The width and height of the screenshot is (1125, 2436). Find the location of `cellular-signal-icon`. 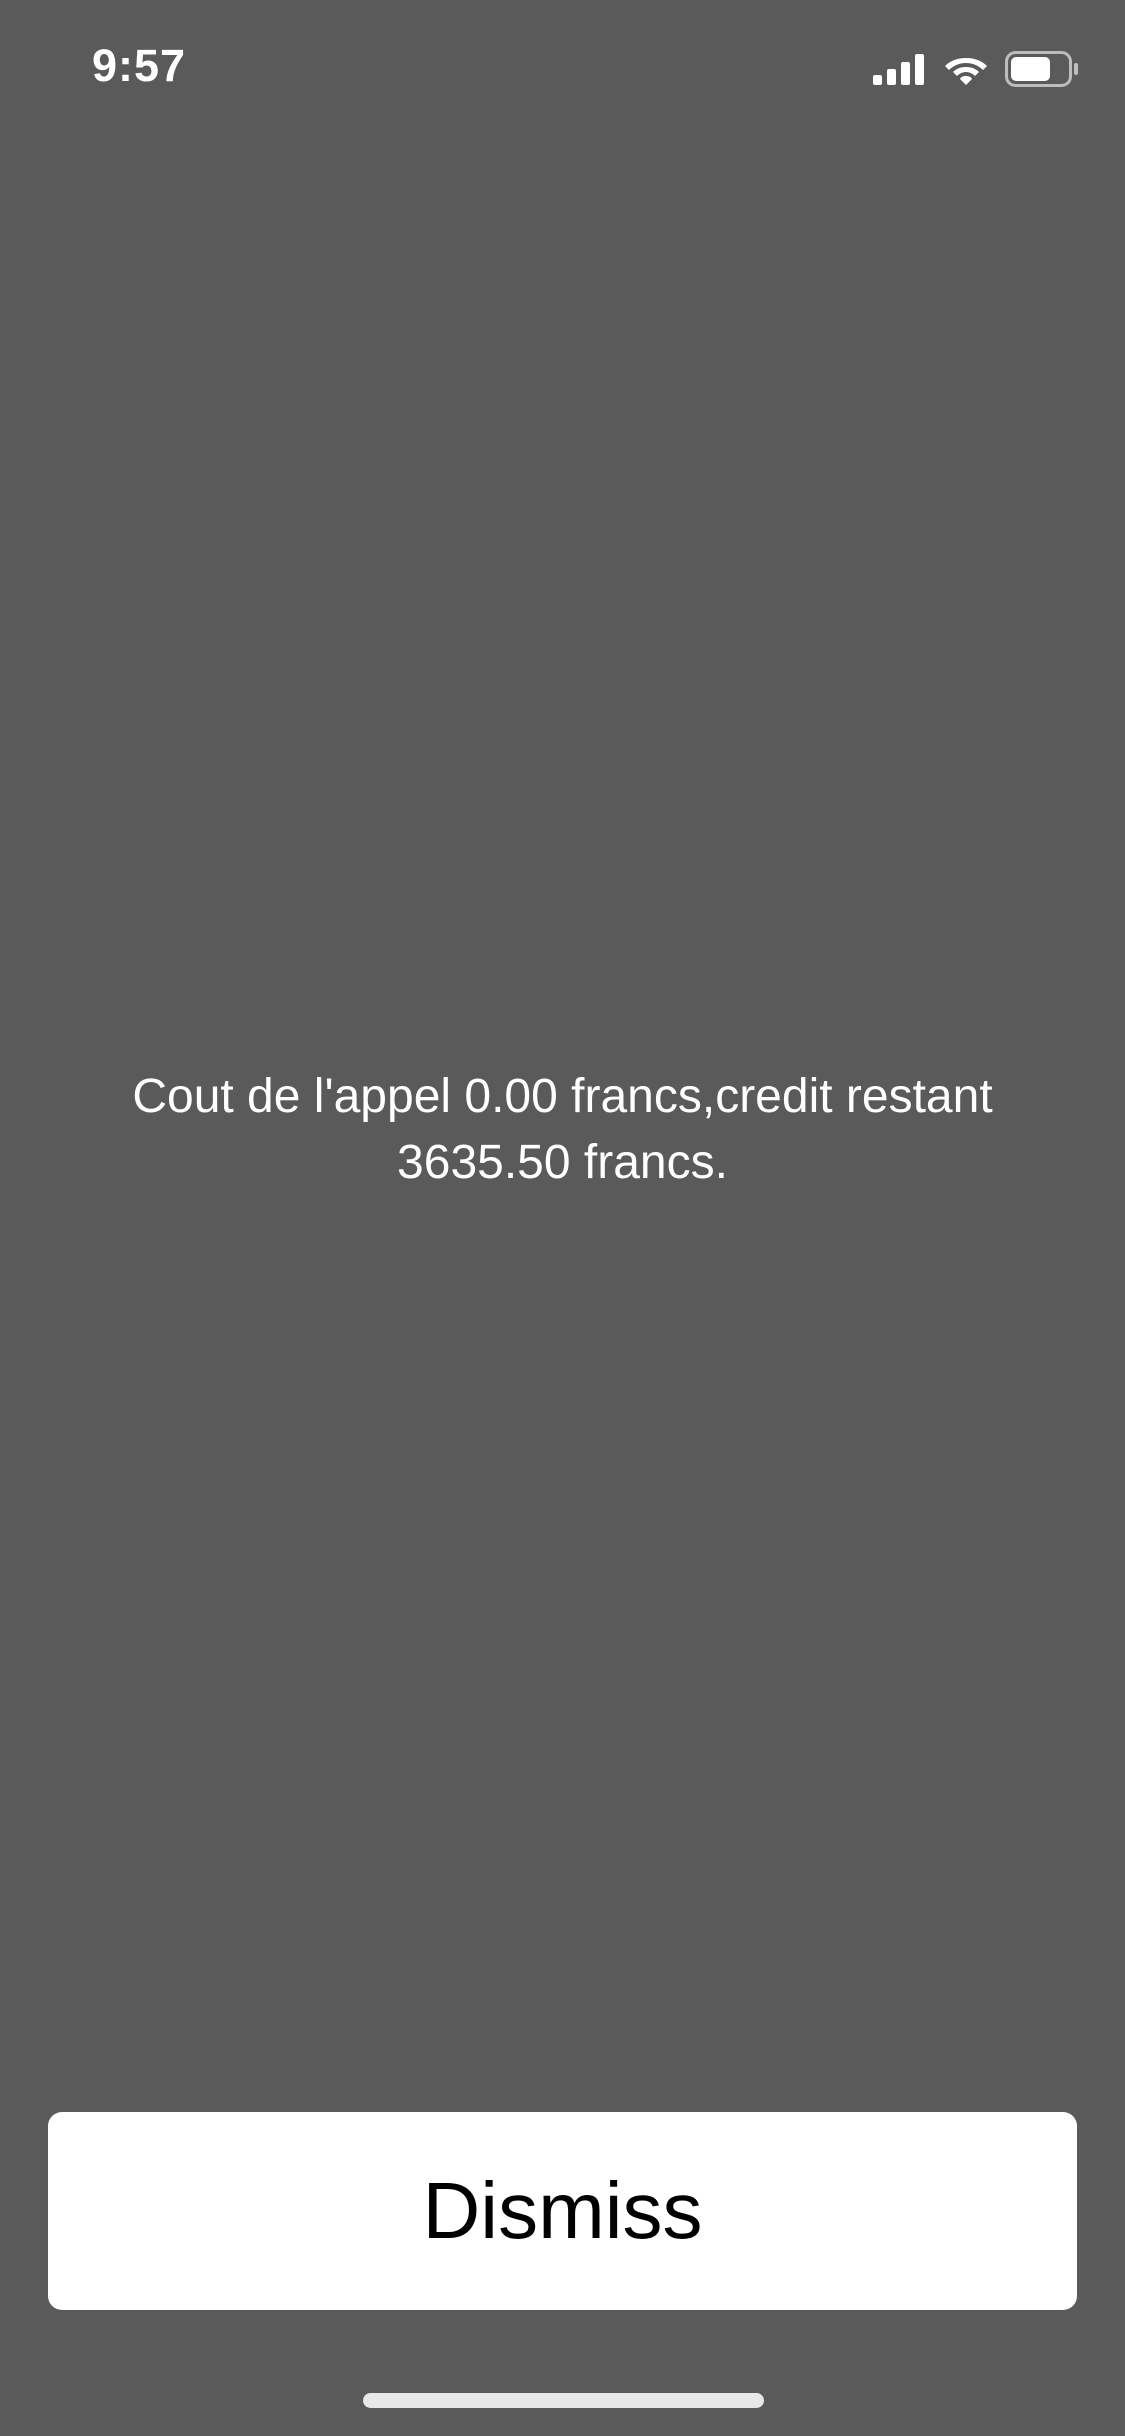

cellular-signal-icon is located at coordinates (900, 69).